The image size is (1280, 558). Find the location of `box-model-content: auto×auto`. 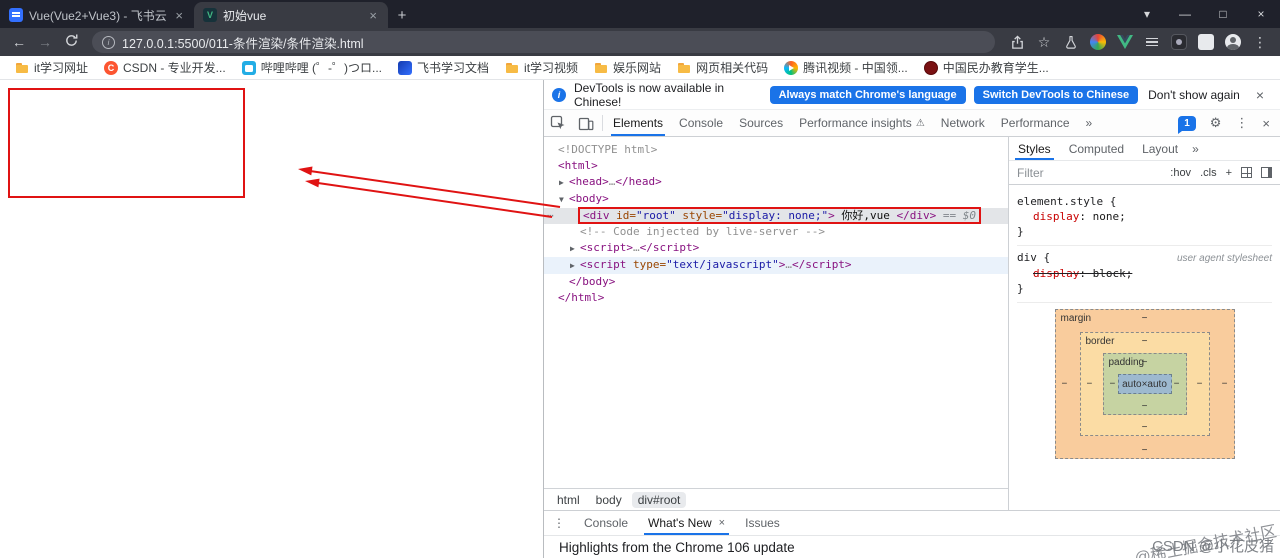

box-model-content: auto×auto is located at coordinates (1144, 384).